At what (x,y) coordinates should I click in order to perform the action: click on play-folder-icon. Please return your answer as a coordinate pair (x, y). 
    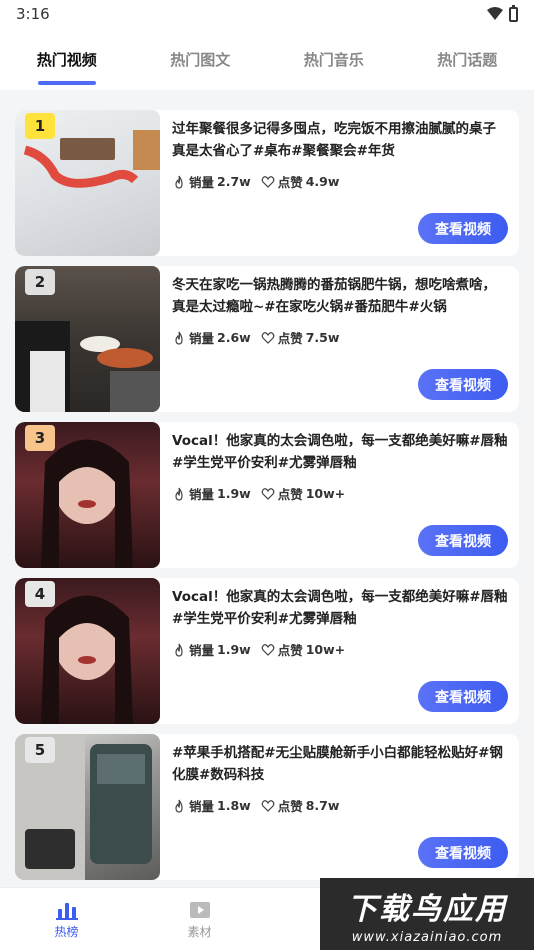
    Looking at the image, I should click on (199, 909).